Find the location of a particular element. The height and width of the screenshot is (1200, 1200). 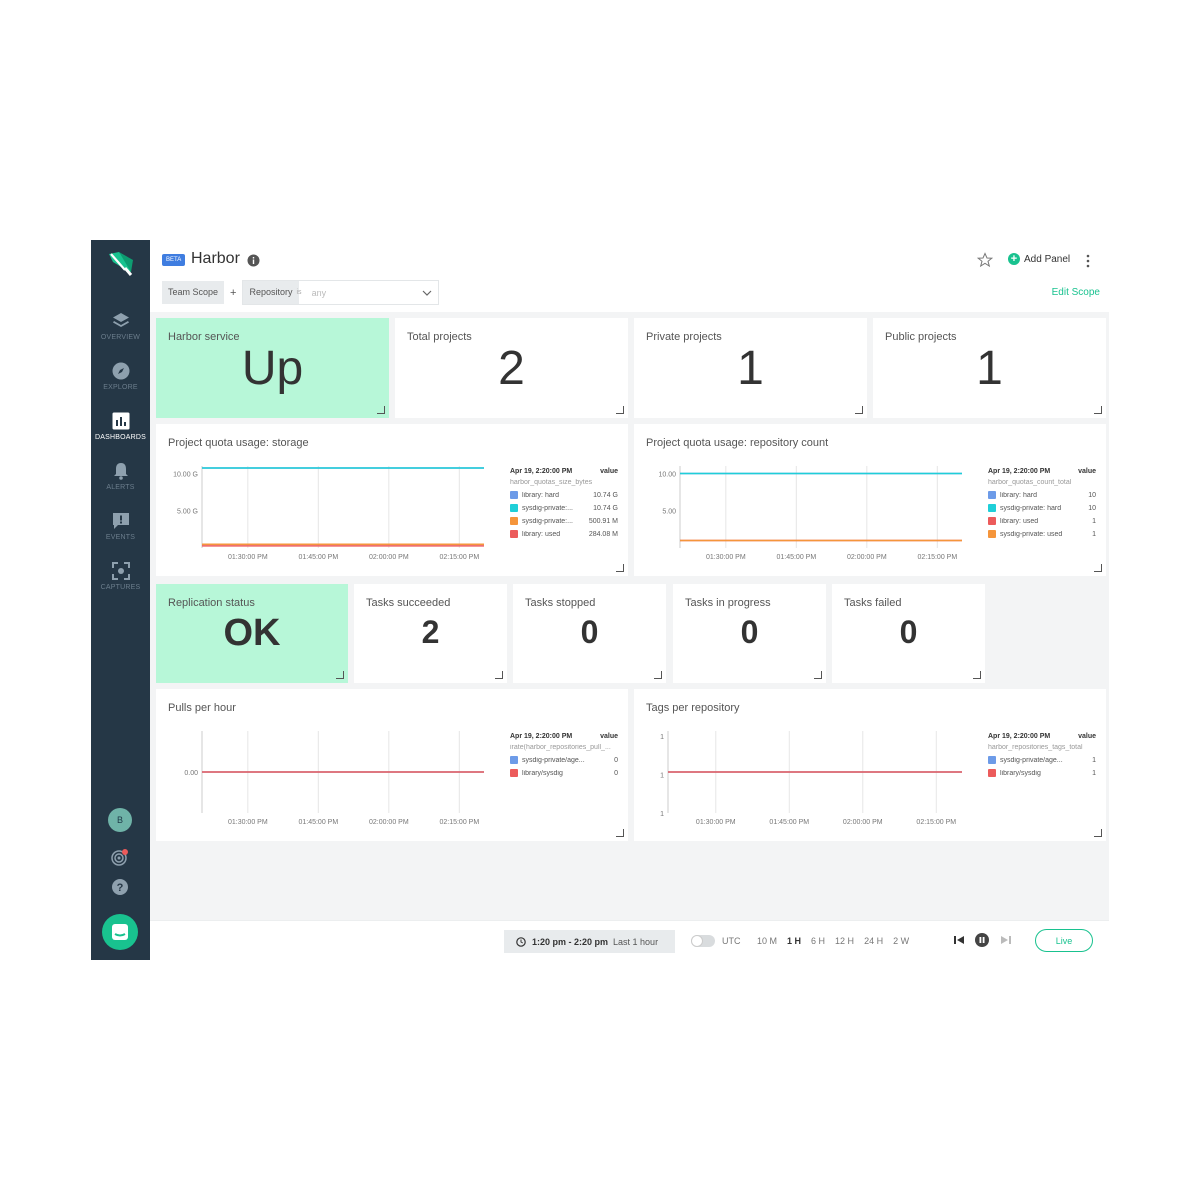

sidebar-item-captures: CAPTURES is located at coordinates (120, 584).